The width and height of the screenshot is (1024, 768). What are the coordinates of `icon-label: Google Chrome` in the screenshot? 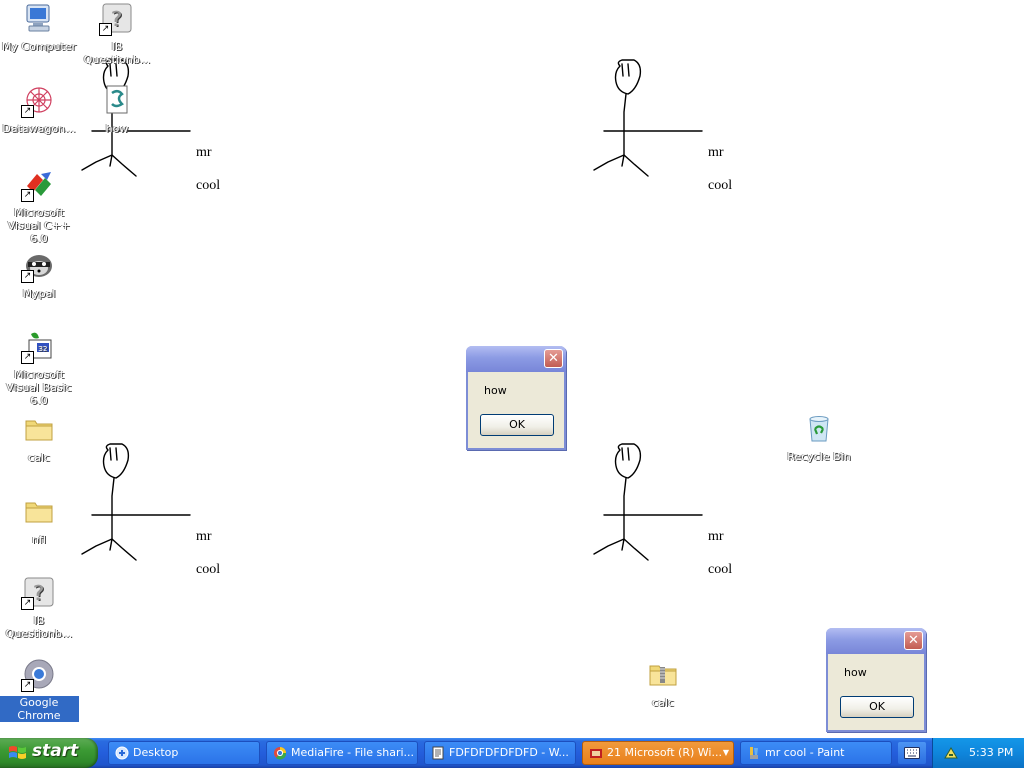 It's located at (40, 709).